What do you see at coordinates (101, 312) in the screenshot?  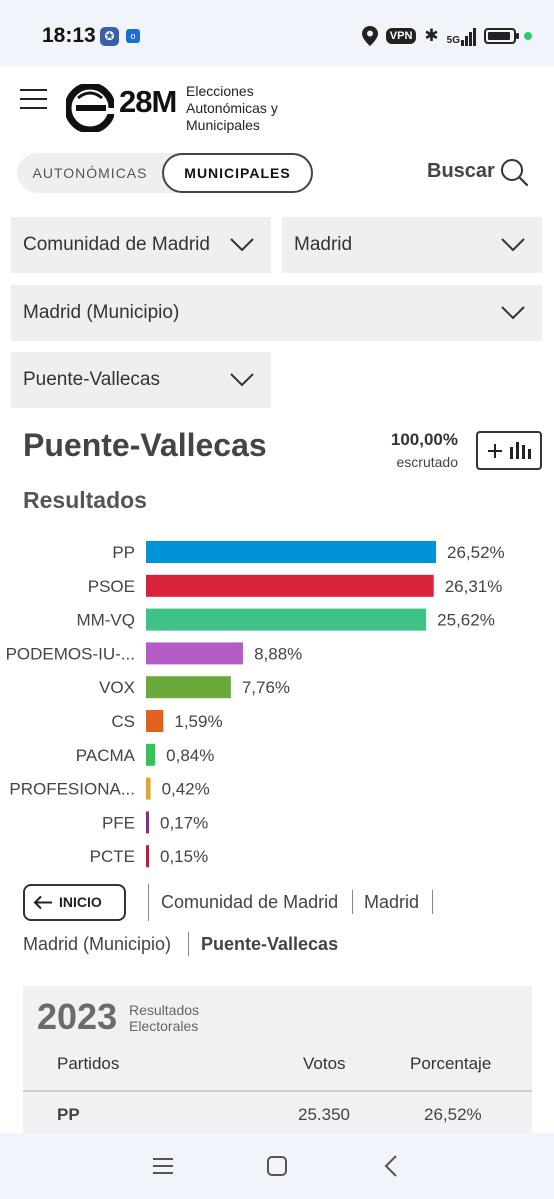 I see `municipality-select-value: Madrid (Municipio)` at bounding box center [101, 312].